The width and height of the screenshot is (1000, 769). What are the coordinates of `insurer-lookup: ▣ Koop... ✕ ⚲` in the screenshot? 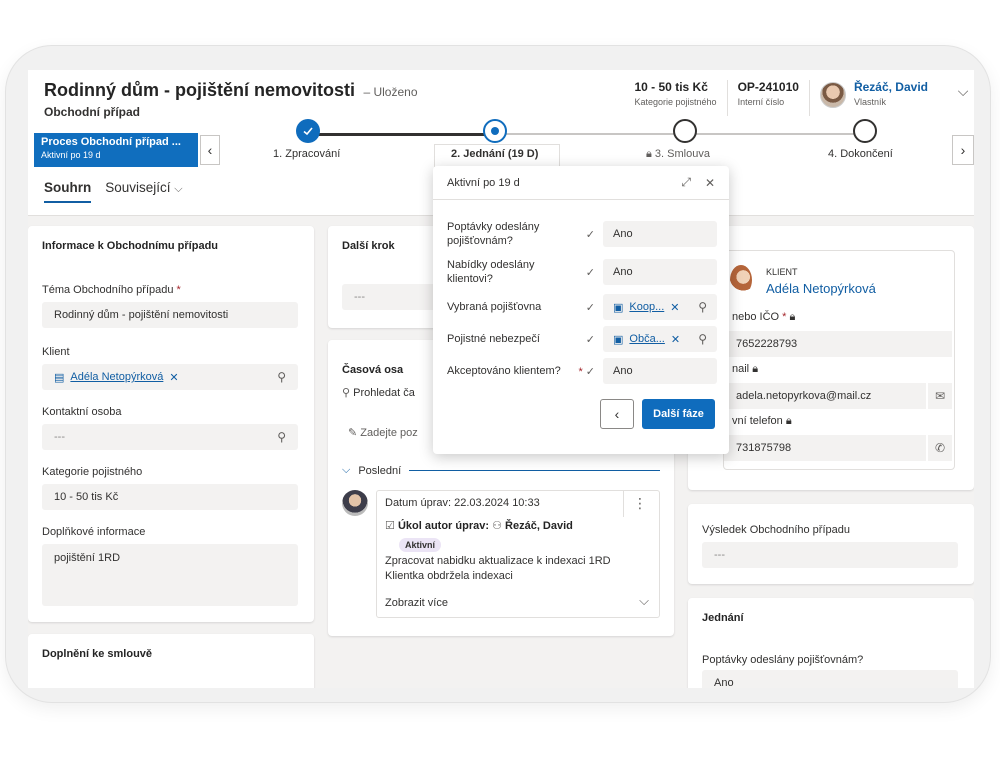 It's located at (660, 307).